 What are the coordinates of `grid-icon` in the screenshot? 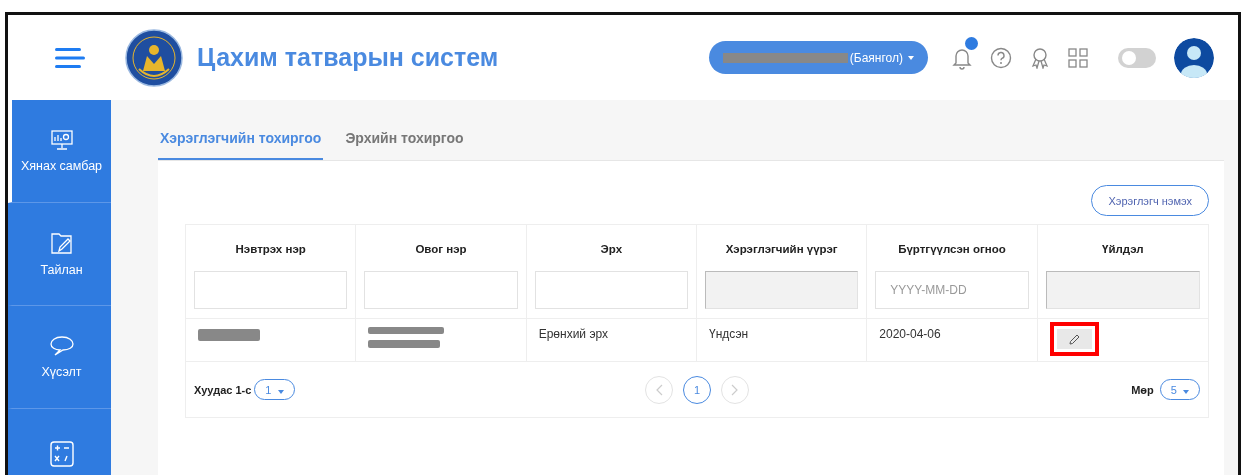 It's located at (1078, 57).